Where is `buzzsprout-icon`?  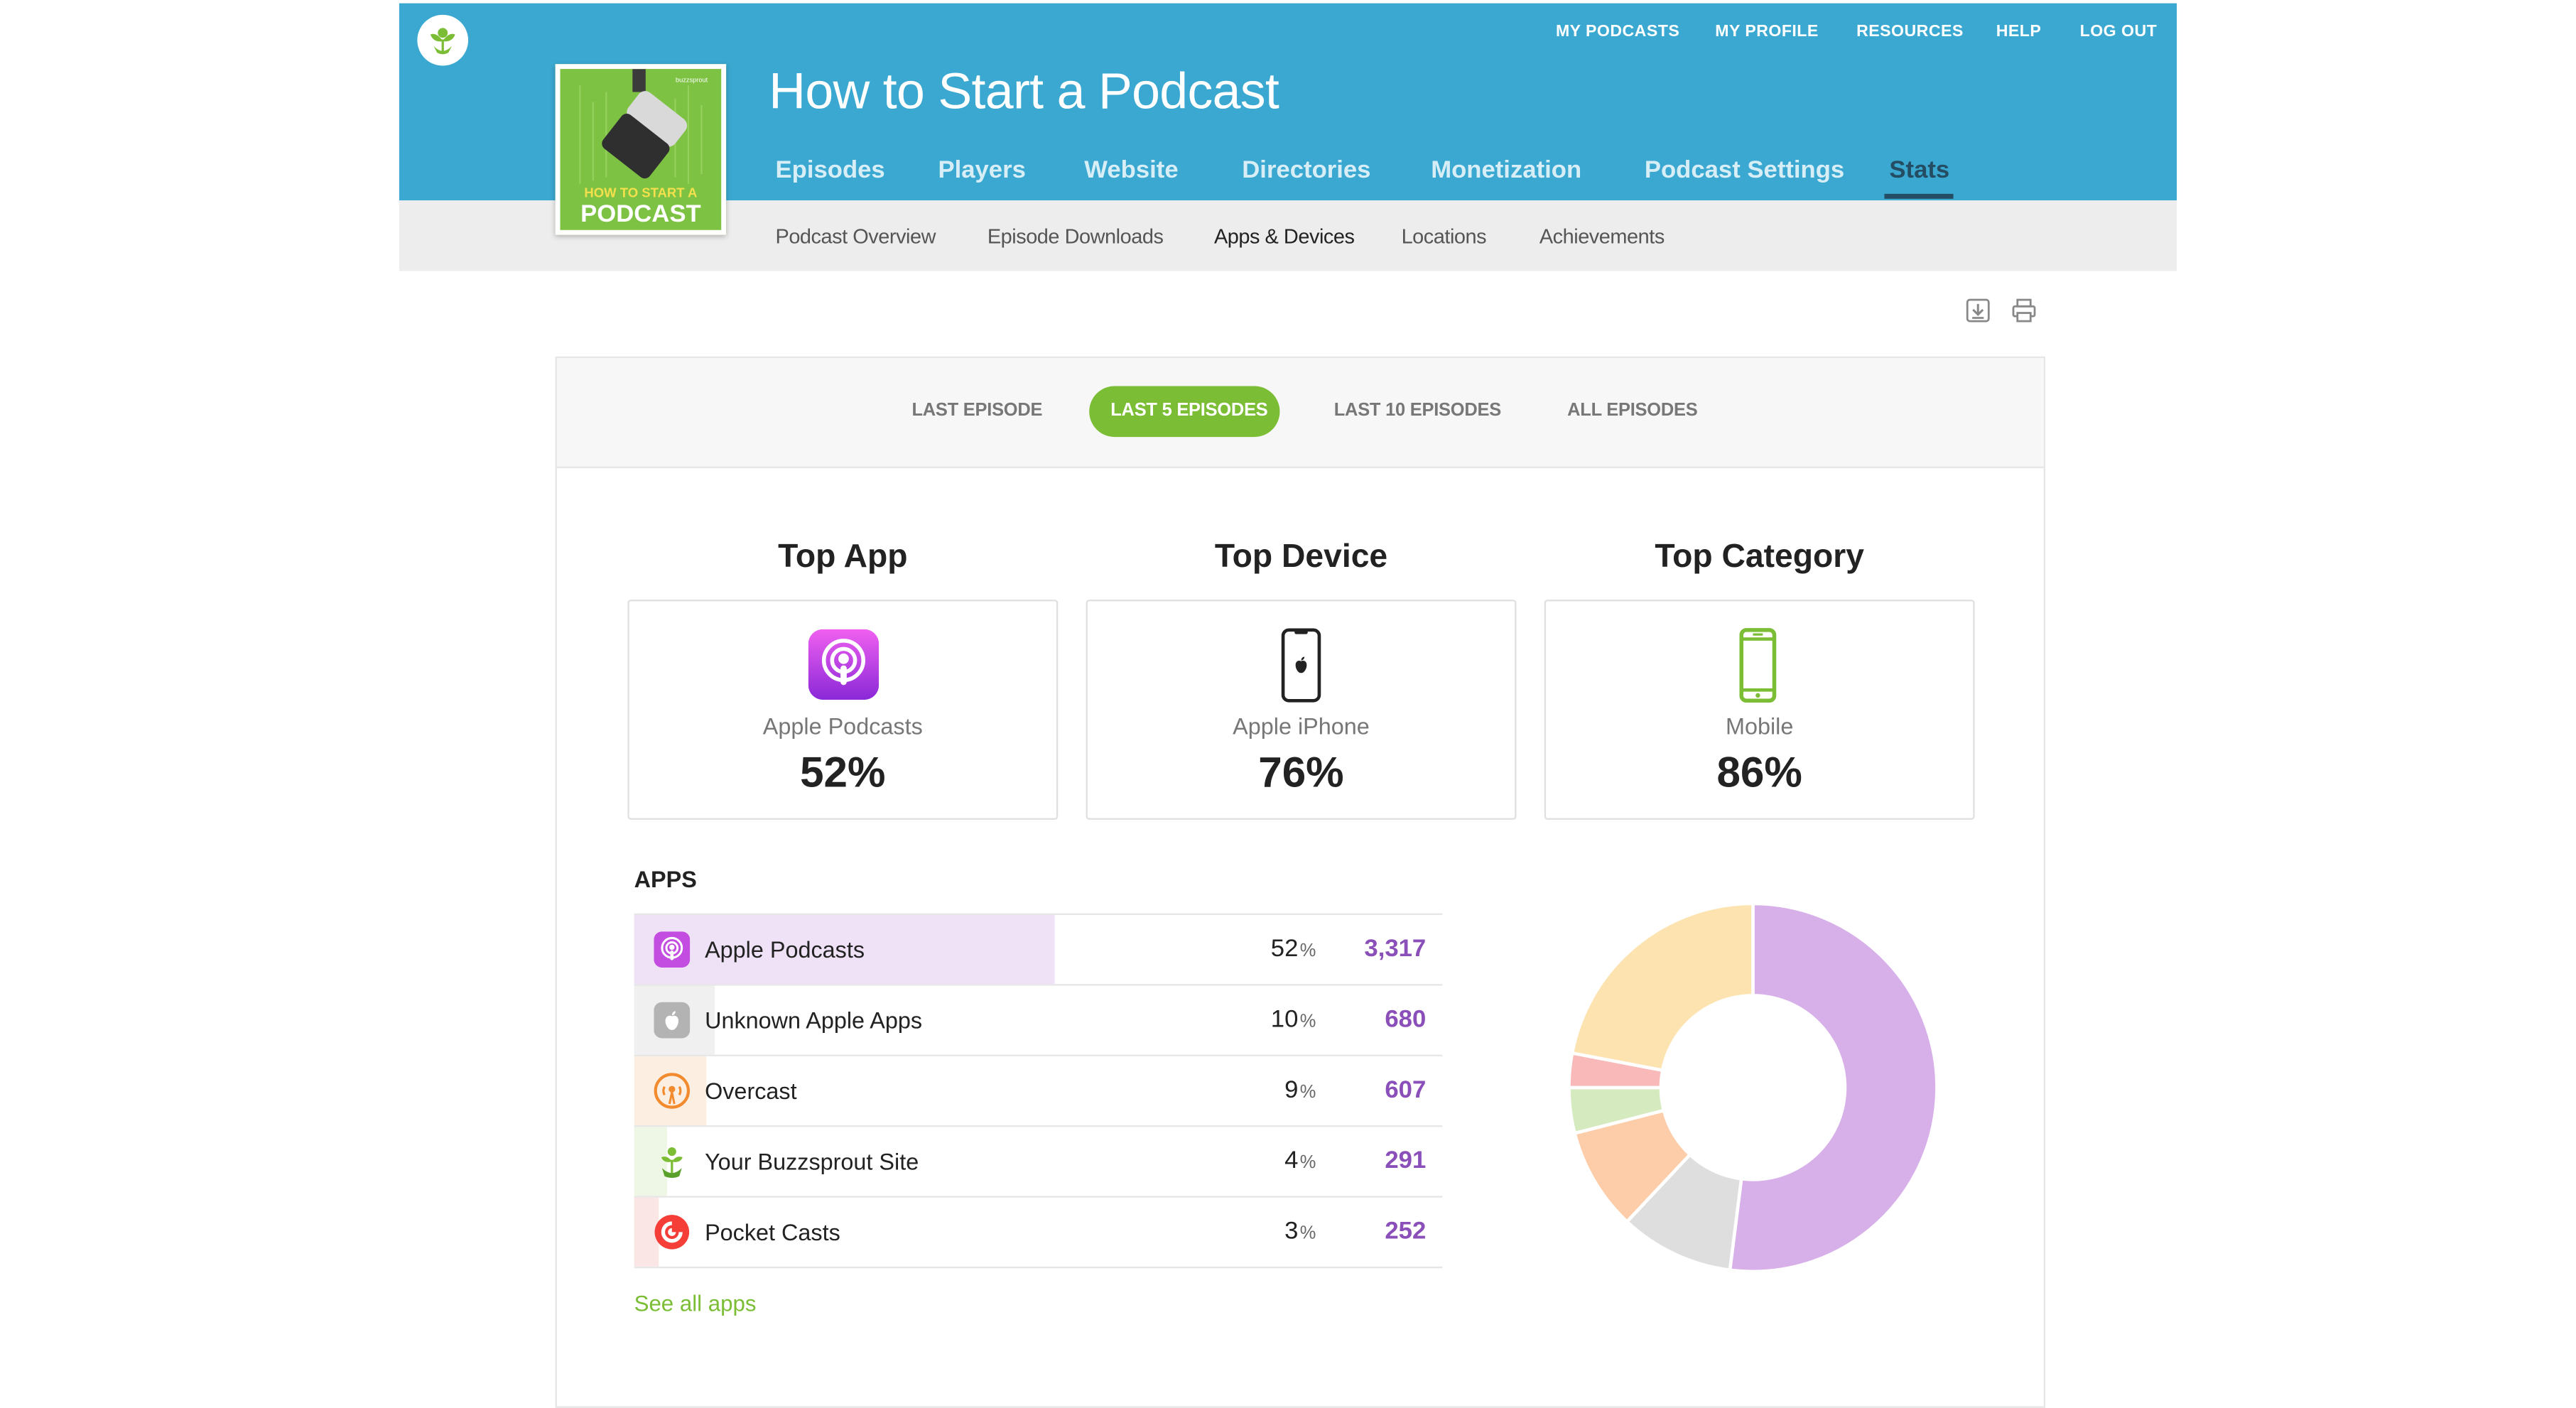 buzzsprout-icon is located at coordinates (672, 1162).